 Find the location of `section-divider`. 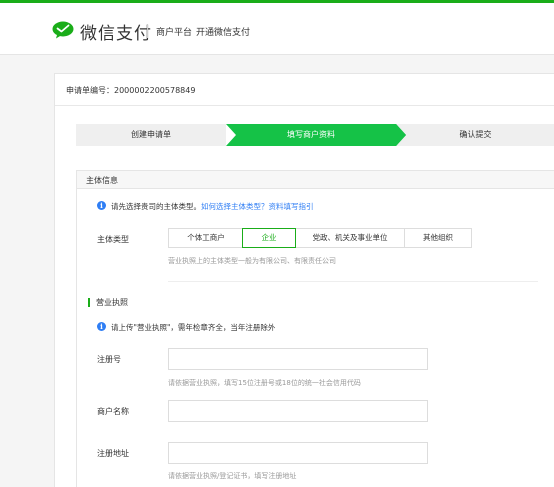

section-divider is located at coordinates (353, 281).